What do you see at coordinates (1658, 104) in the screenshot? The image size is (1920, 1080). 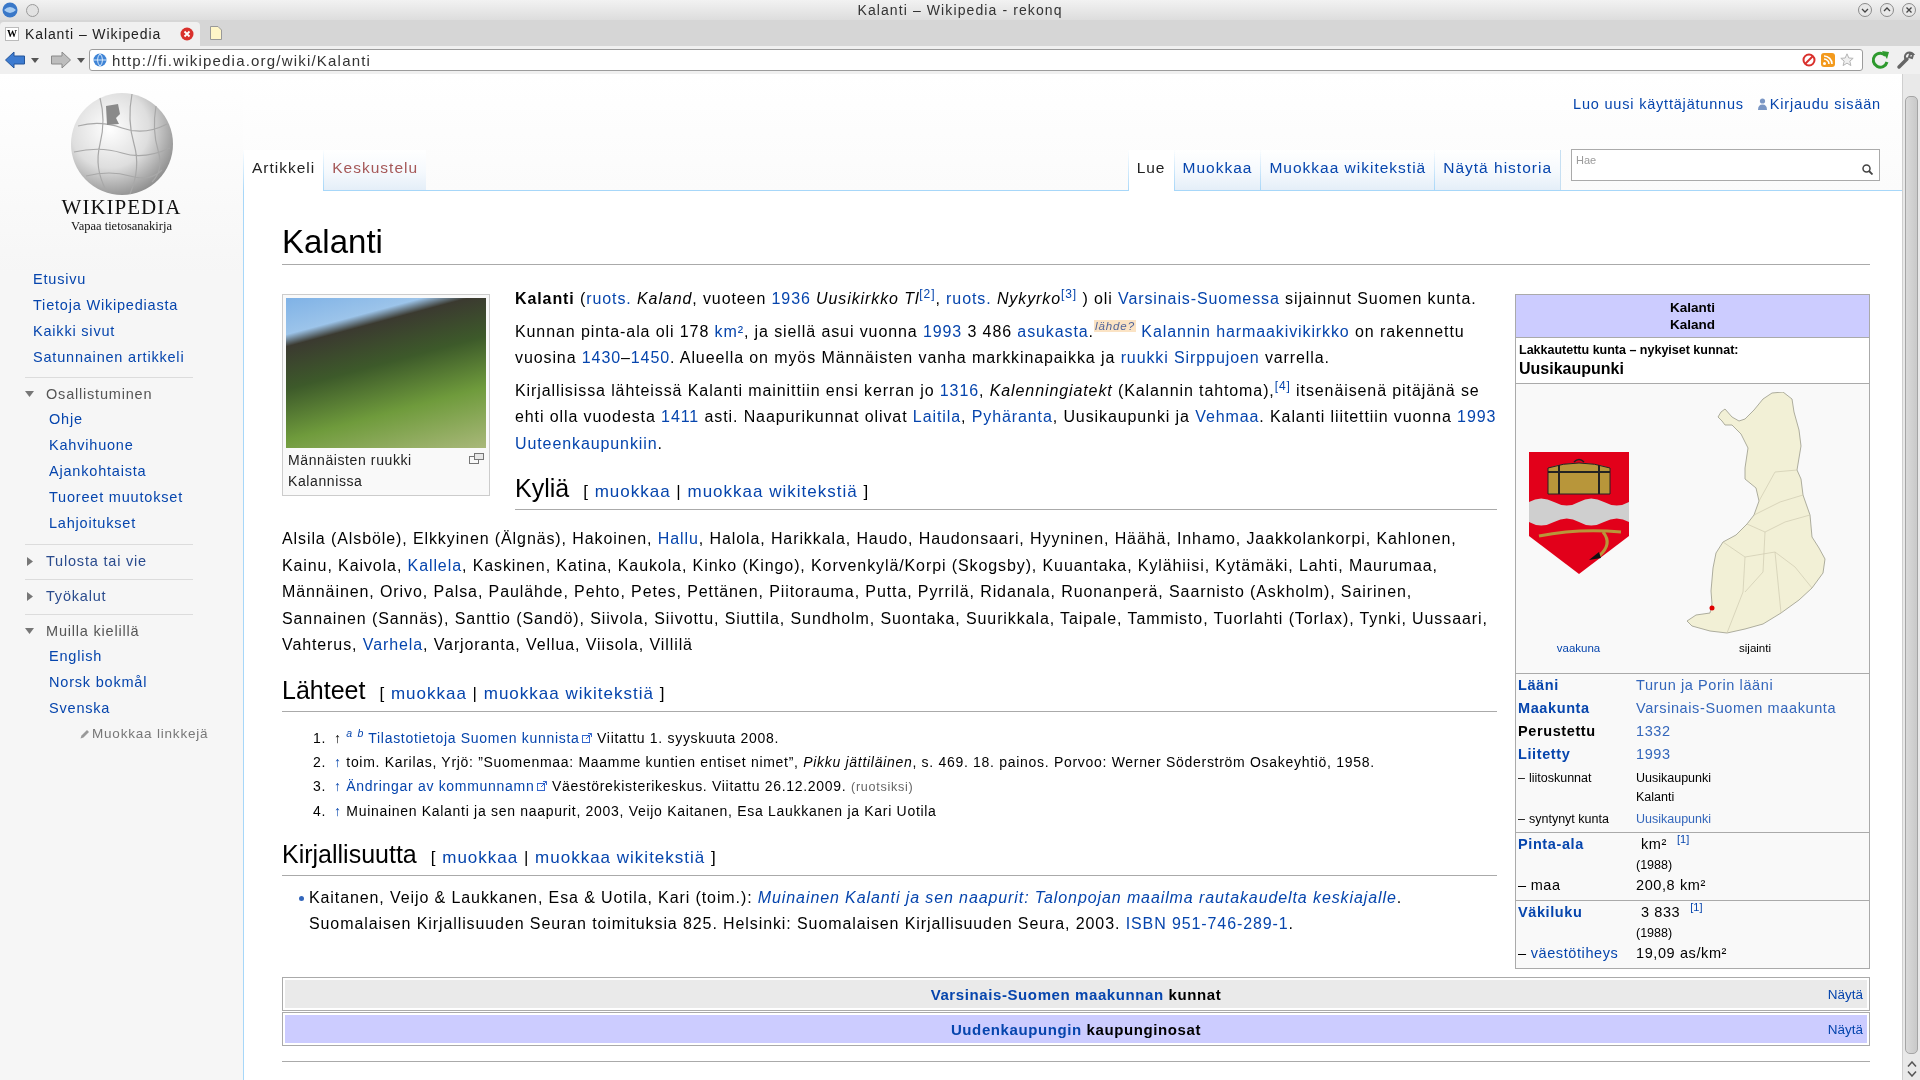 I see `personal-link: Luo uusi käyttäjätunnus` at bounding box center [1658, 104].